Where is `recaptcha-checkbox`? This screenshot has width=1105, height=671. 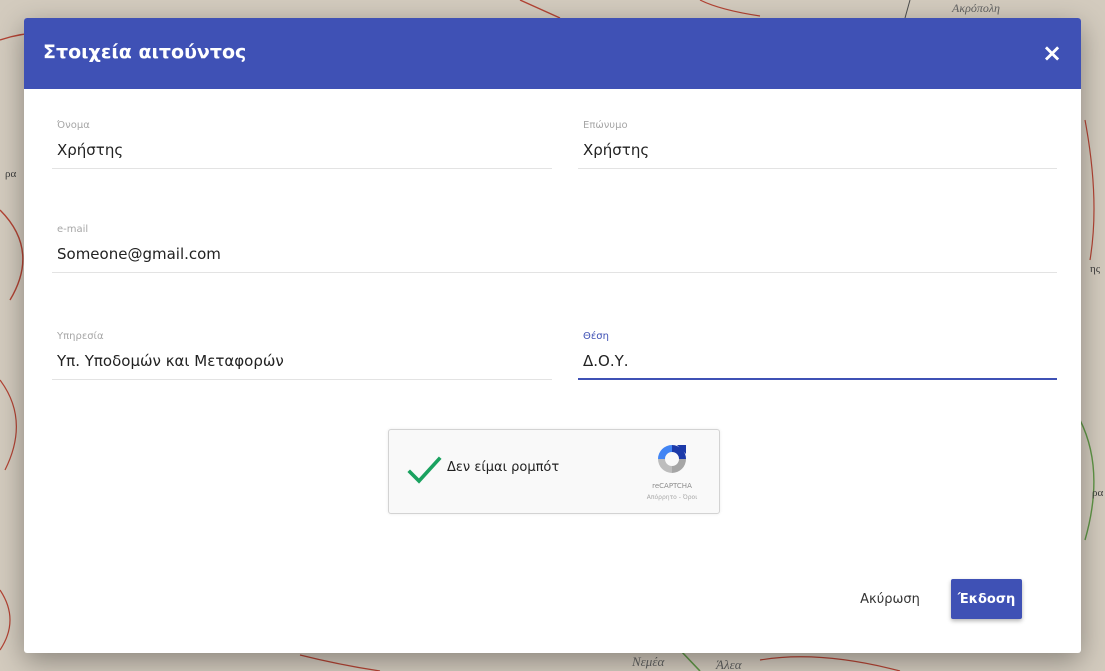 recaptcha-checkbox is located at coordinates (424, 471).